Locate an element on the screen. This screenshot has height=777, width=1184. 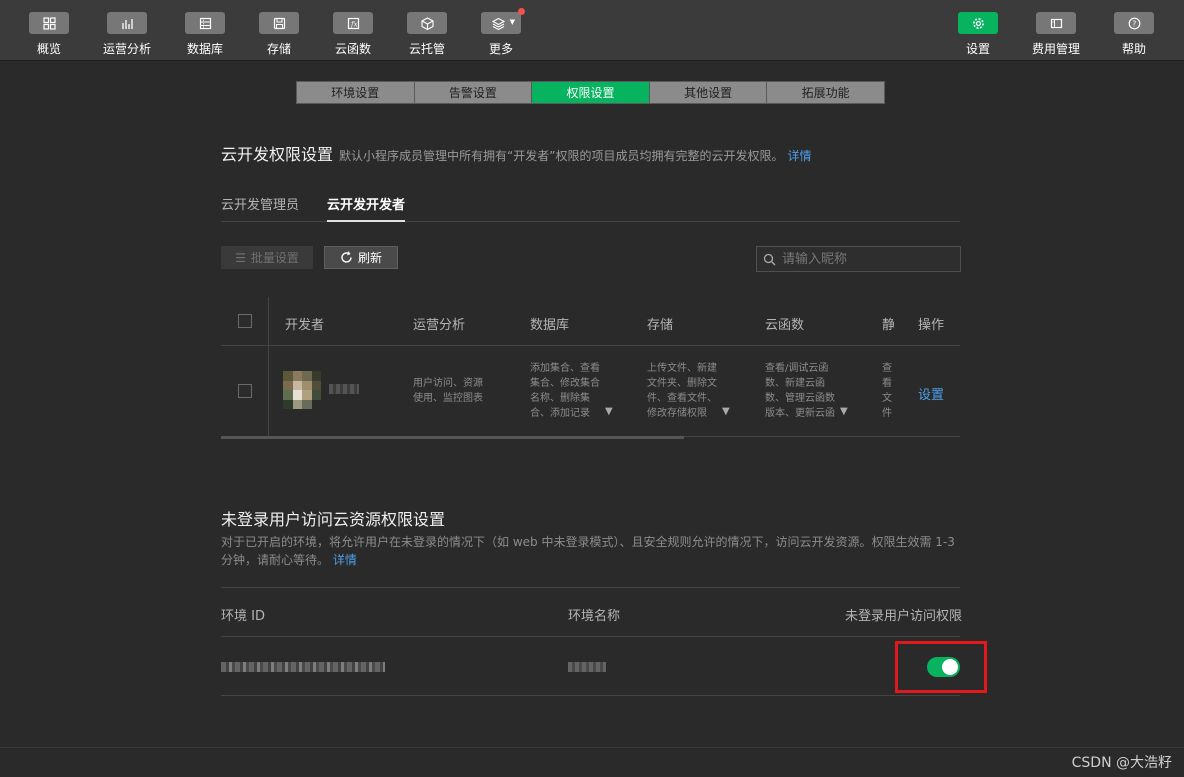
row-settings-link: 设置 is located at coordinates (931, 393).